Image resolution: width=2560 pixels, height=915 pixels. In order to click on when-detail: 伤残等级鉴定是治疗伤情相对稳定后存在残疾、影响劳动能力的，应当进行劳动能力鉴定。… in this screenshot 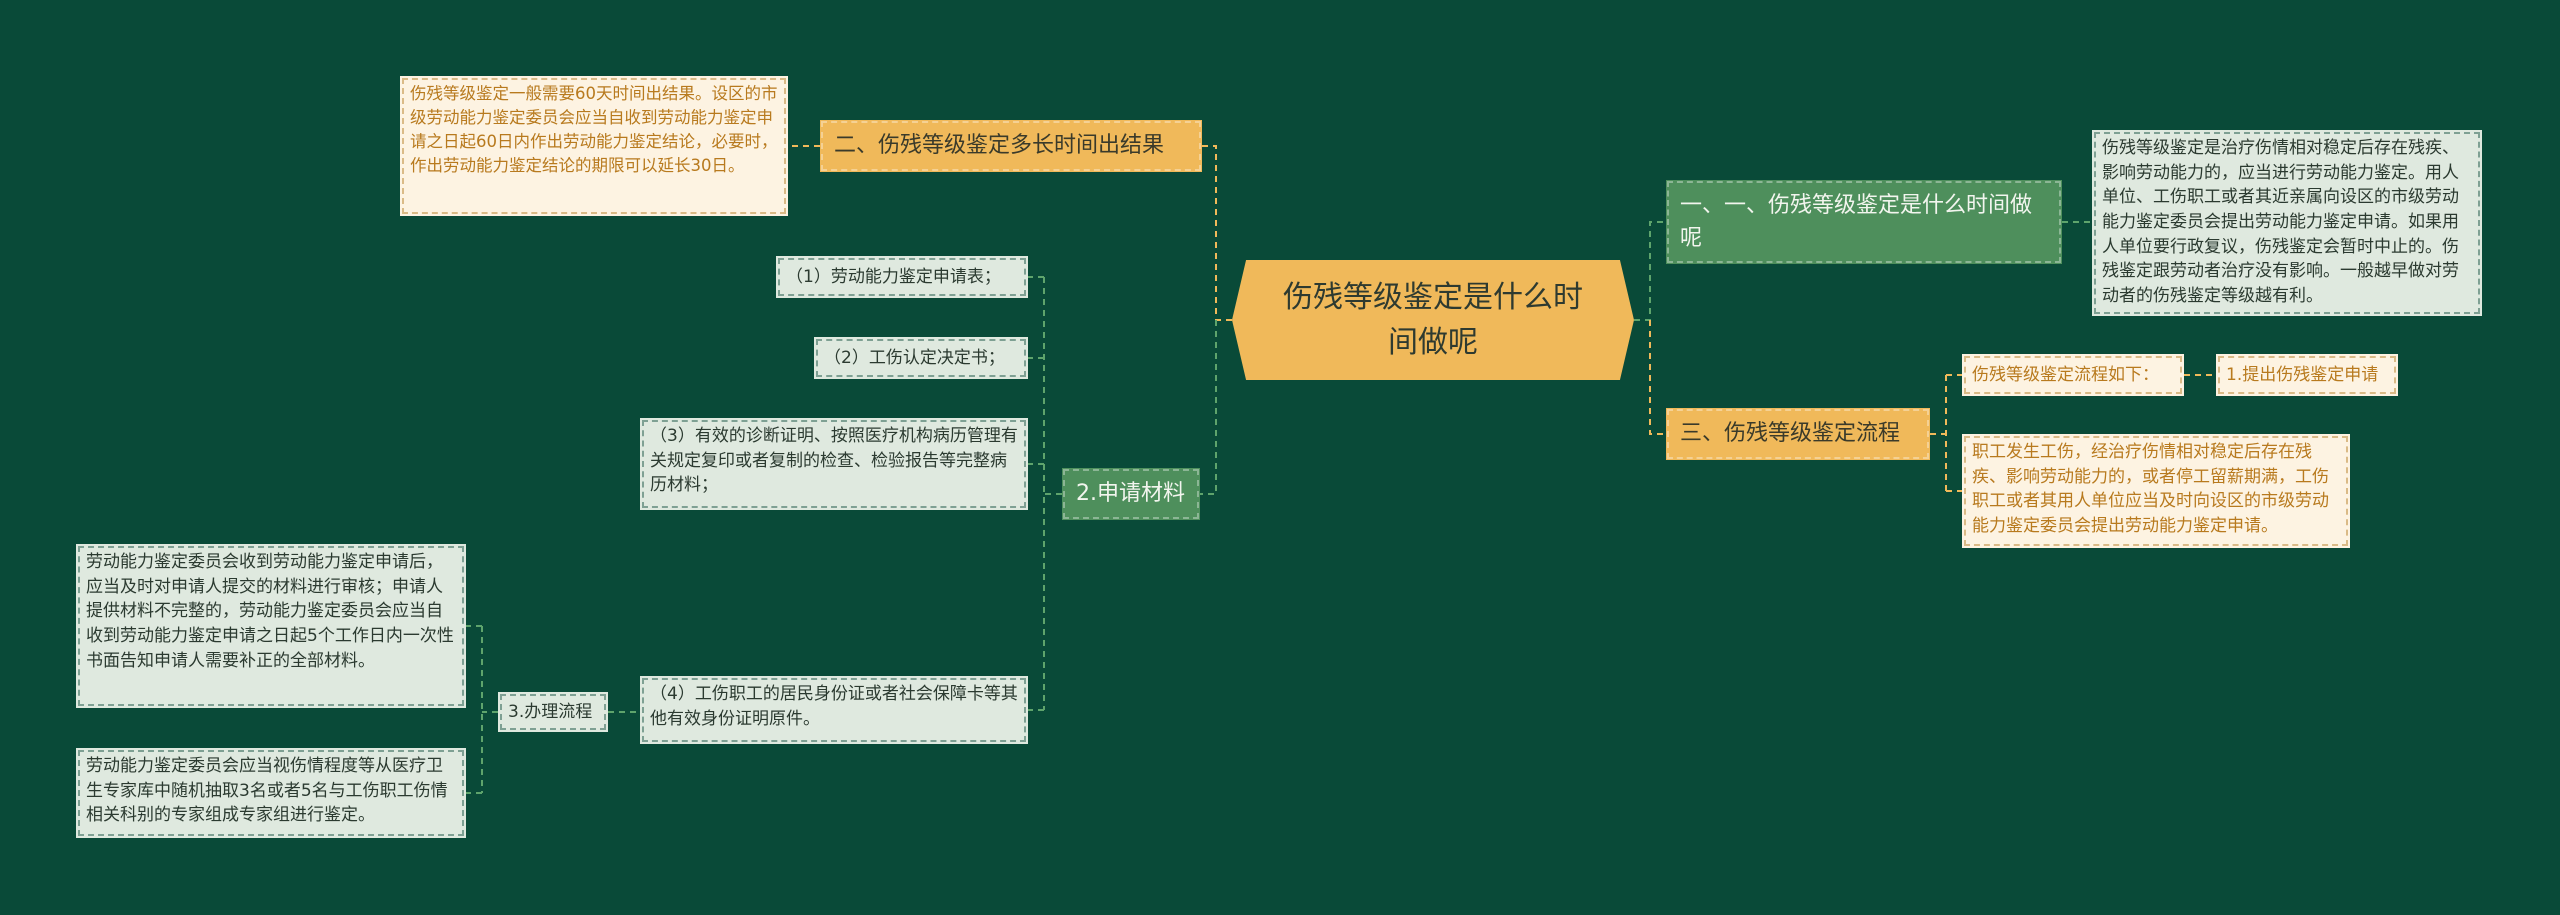, I will do `click(2287, 223)`.